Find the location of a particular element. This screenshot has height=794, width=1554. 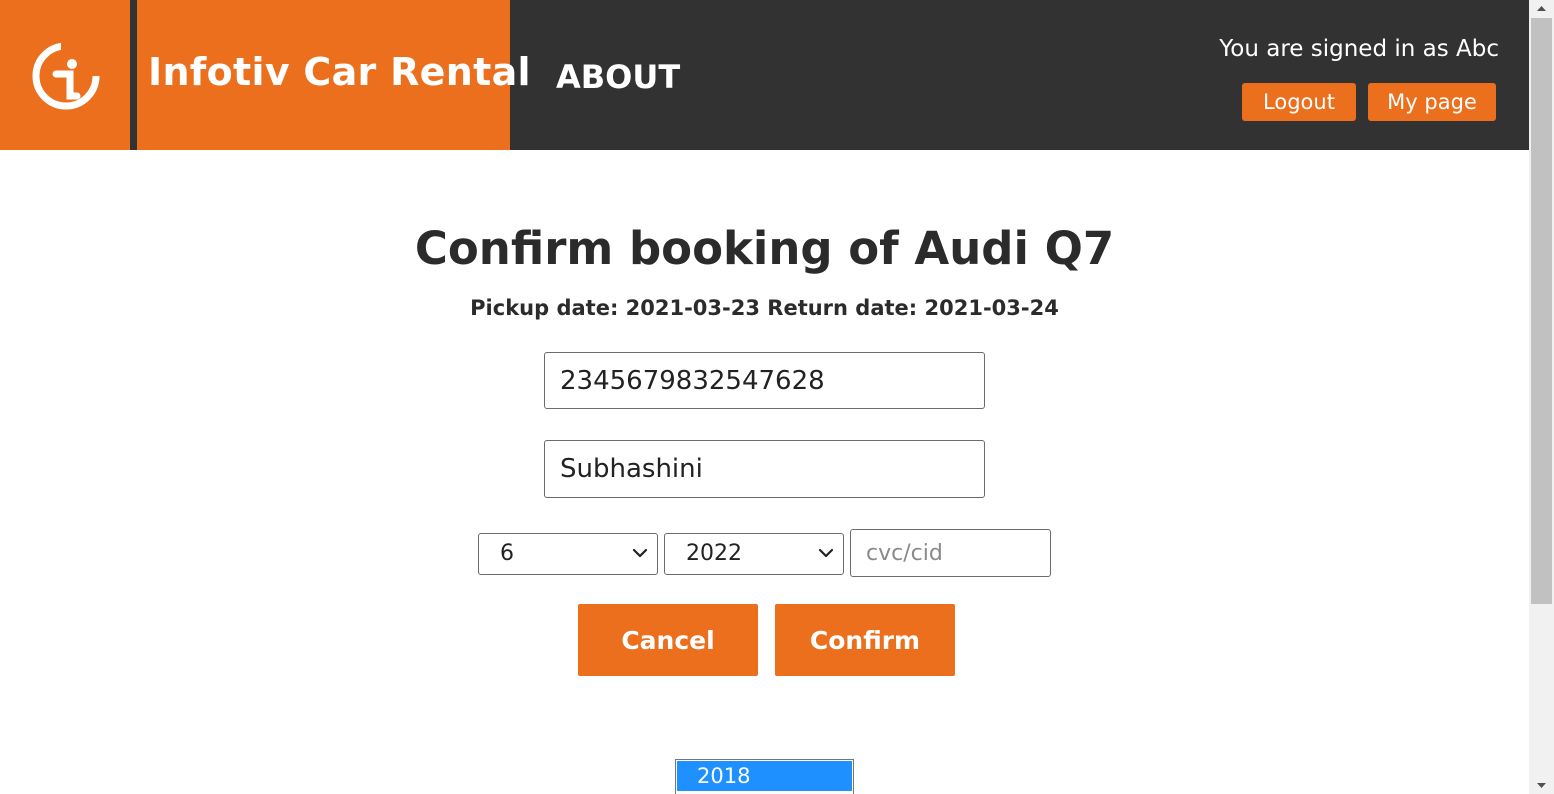

logout-button: Logout is located at coordinates (1299, 102).